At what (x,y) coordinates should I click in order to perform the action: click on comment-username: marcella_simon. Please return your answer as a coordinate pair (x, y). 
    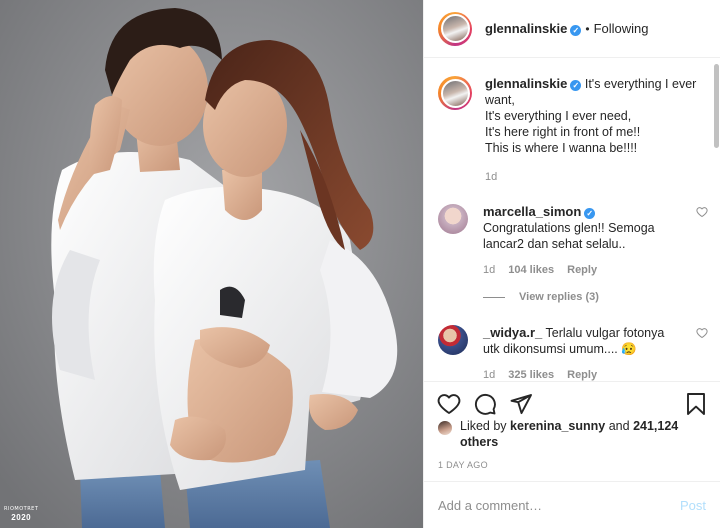
    Looking at the image, I should click on (532, 211).